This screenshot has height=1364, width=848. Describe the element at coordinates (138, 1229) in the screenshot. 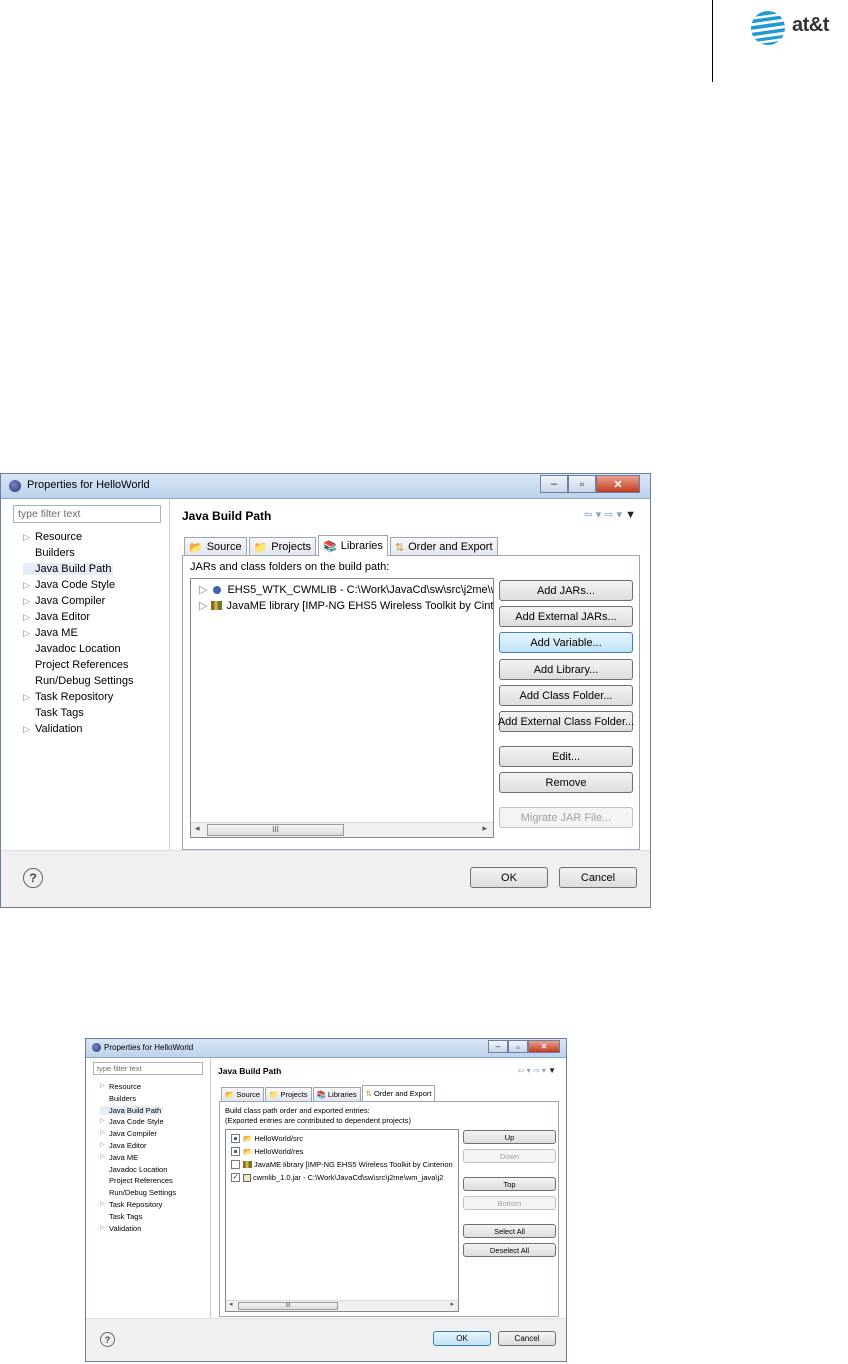

I see `tree-item: ▷ Validation` at that location.